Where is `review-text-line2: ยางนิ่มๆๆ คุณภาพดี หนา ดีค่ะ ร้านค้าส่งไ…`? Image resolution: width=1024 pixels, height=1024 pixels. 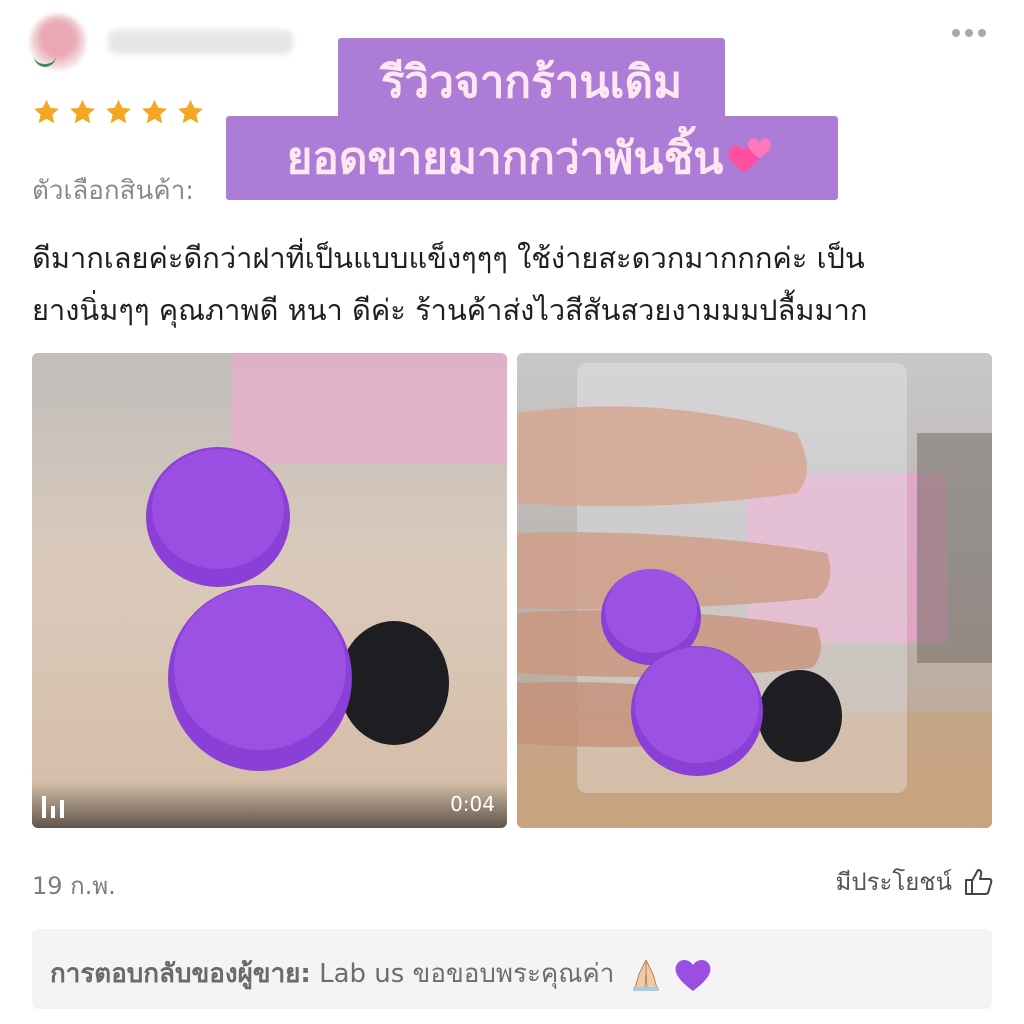 review-text-line2: ยางนิ่มๆๆ คุณภาพดี หนา ดีค่ะ ร้านค้าส่งไ… is located at coordinates (450, 310).